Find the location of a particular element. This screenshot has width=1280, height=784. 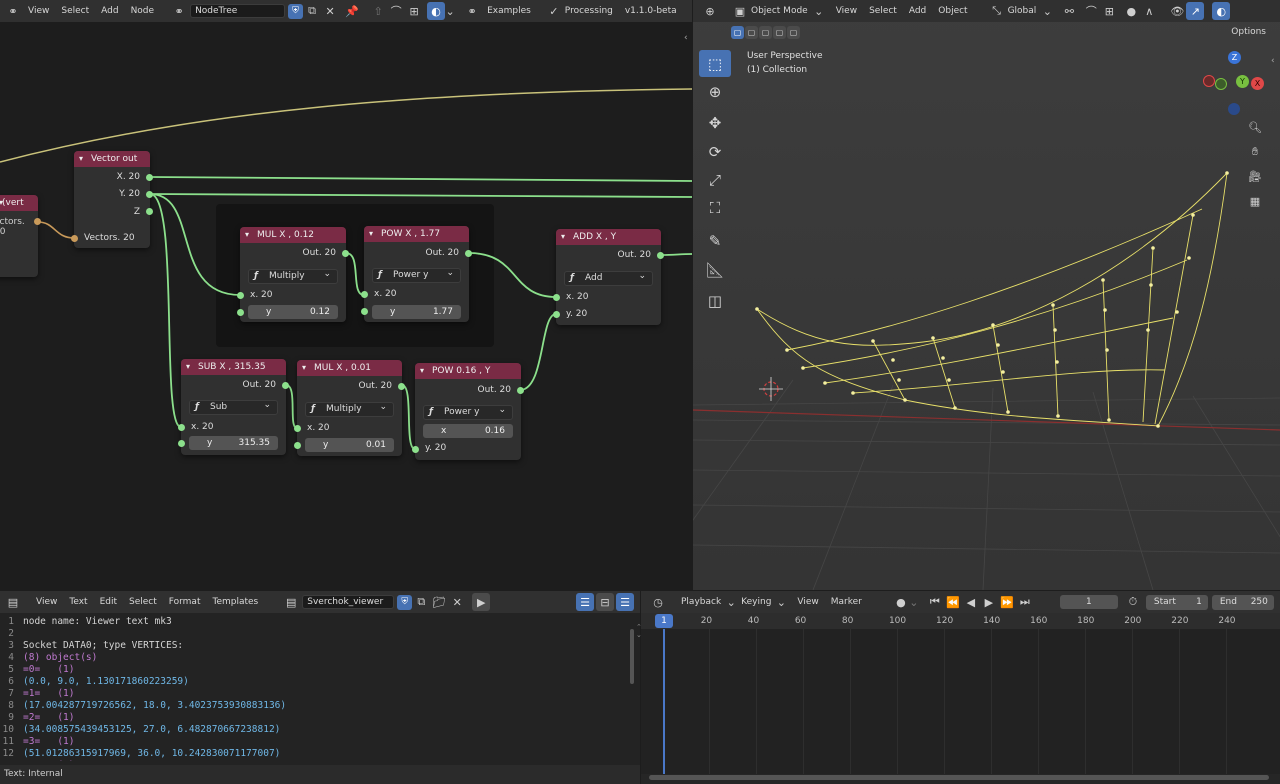

navigation-gizmo: Z X Y is located at coordinates (1237, 84).